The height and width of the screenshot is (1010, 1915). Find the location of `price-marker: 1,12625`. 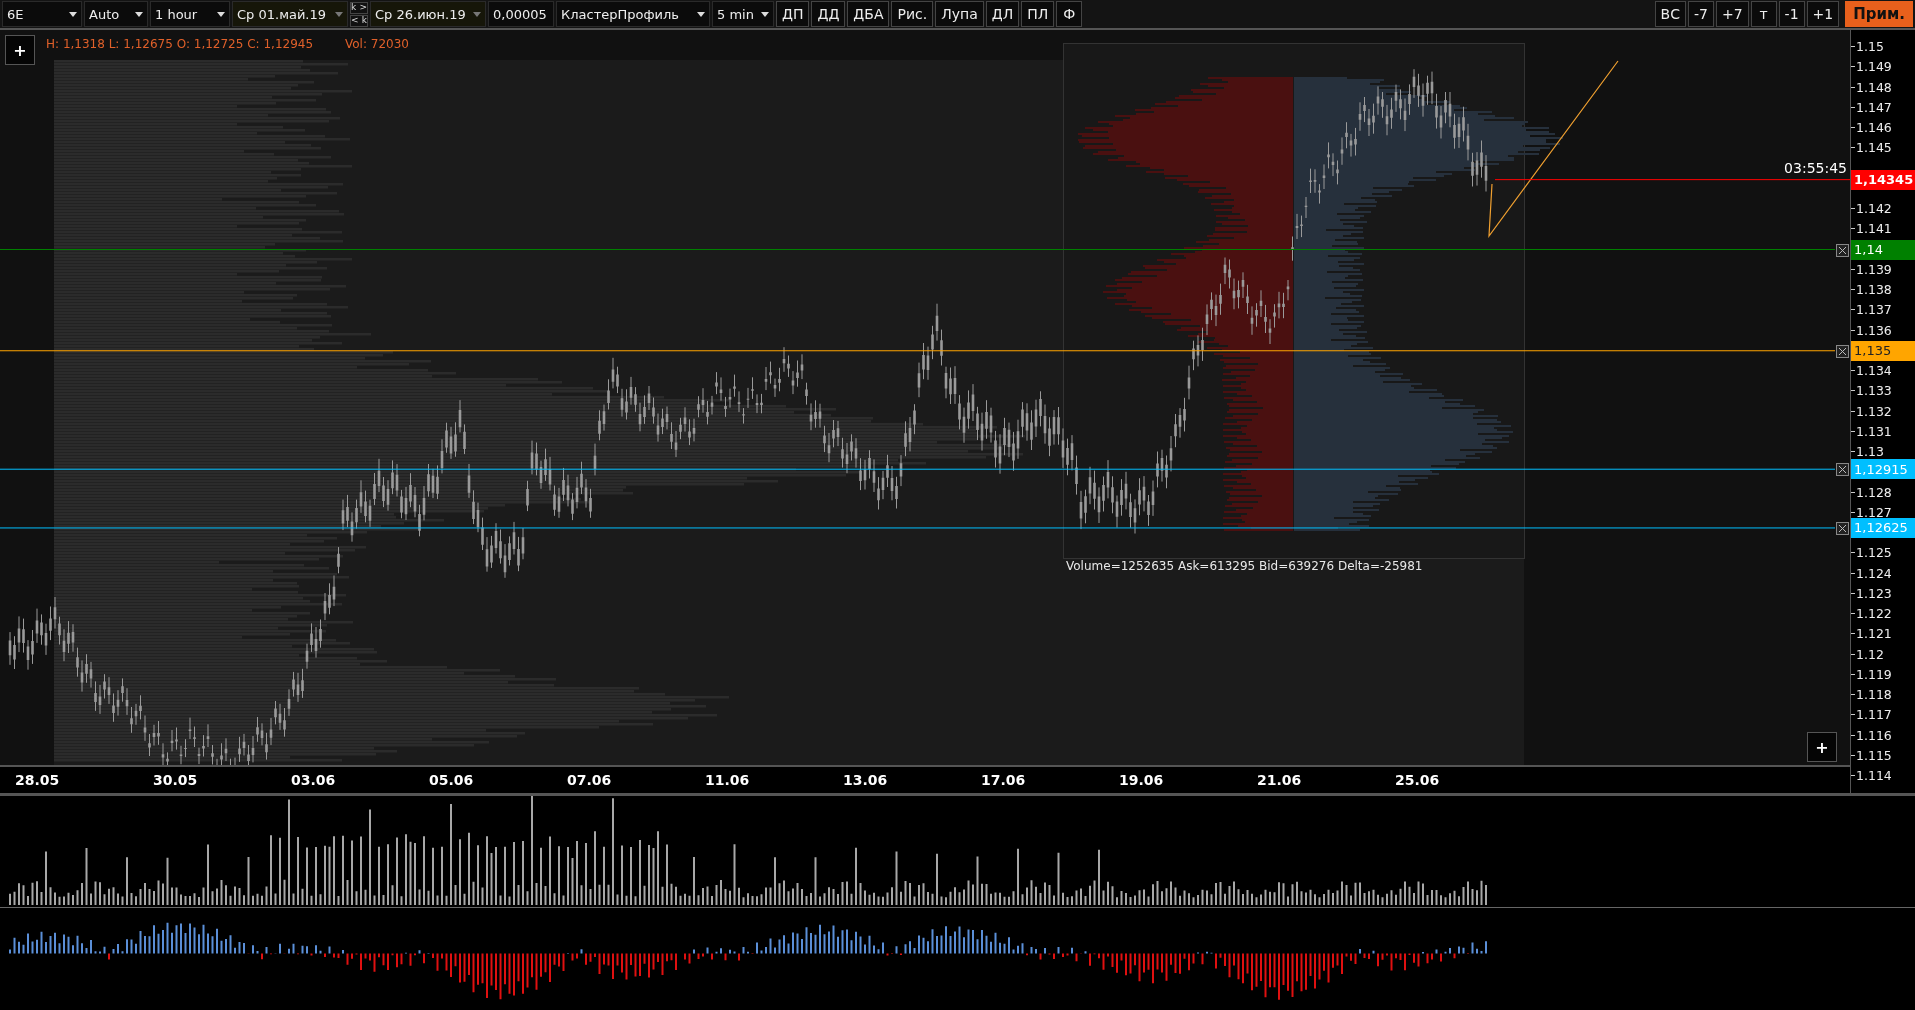

price-marker: 1,12625 is located at coordinates (1883, 527).